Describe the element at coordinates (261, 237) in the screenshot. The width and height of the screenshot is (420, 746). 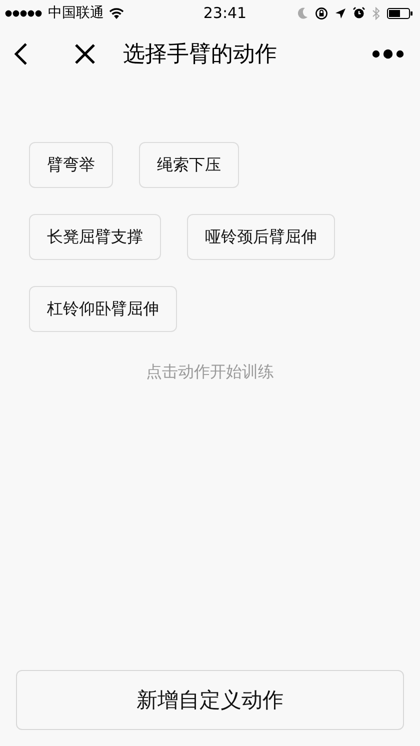
I see `exercise-button: 哑铃颈后臂屈伸` at that location.